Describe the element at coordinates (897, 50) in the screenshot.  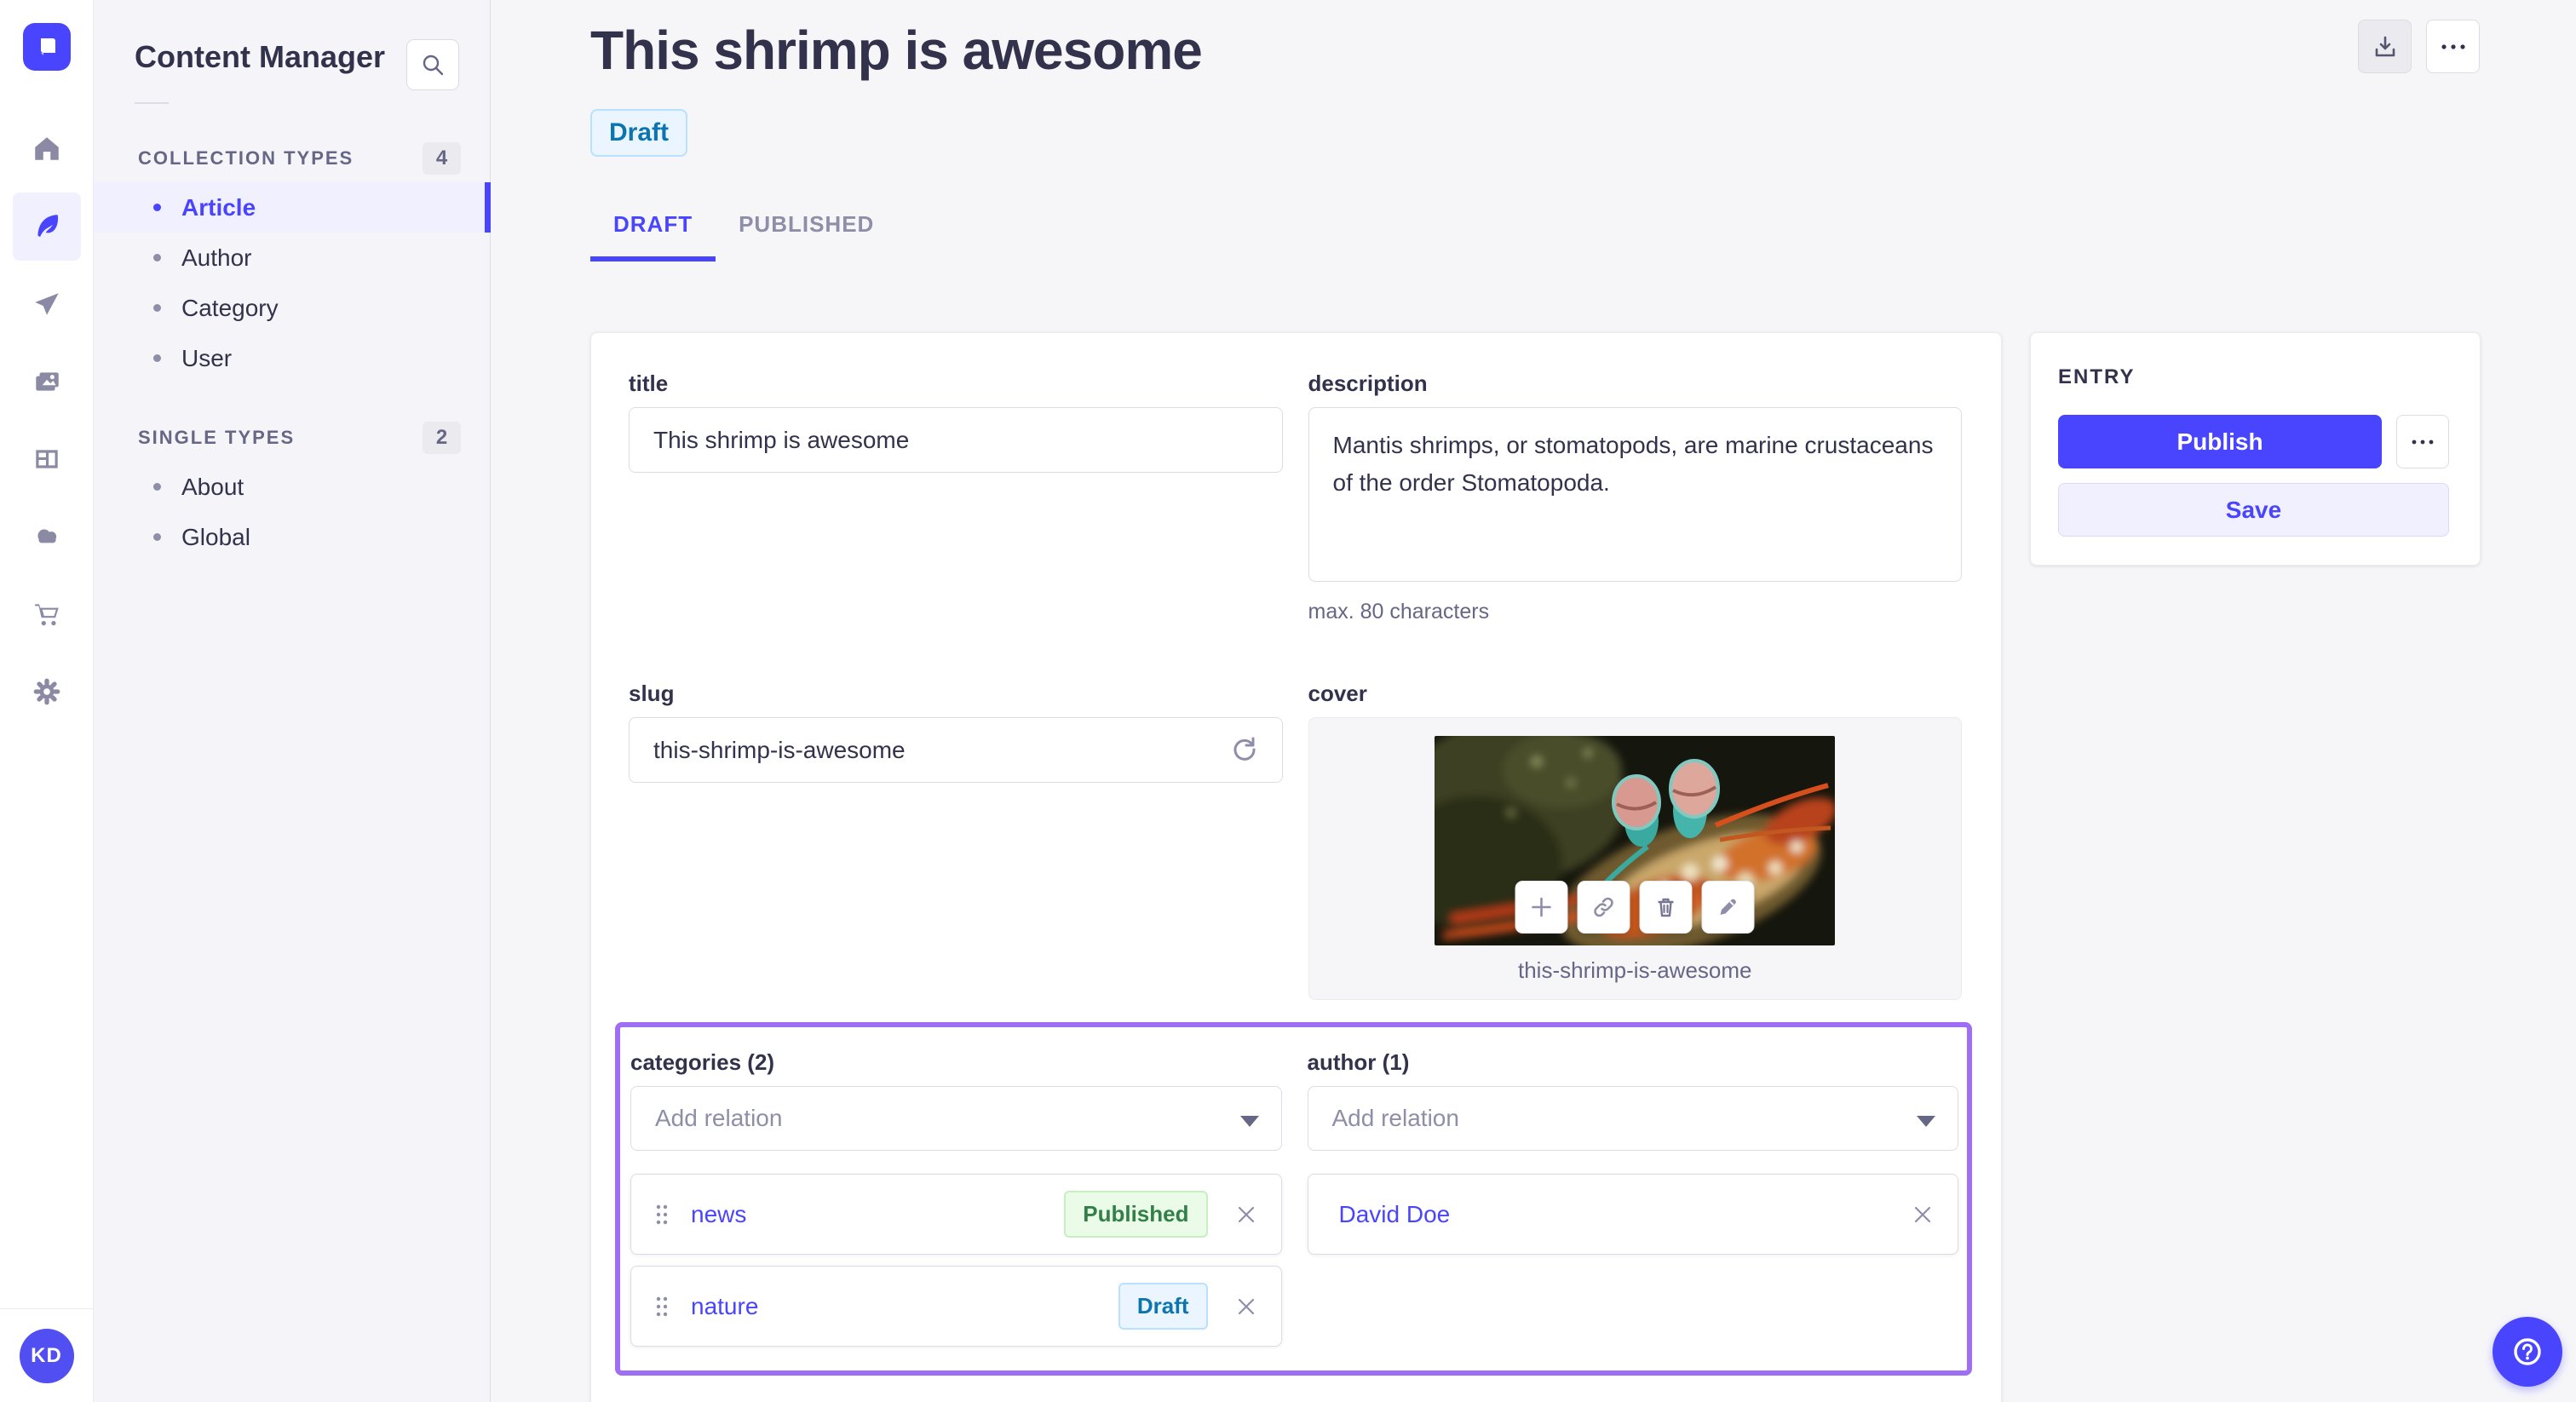
I see `page-title: This shrimp is awesome` at that location.